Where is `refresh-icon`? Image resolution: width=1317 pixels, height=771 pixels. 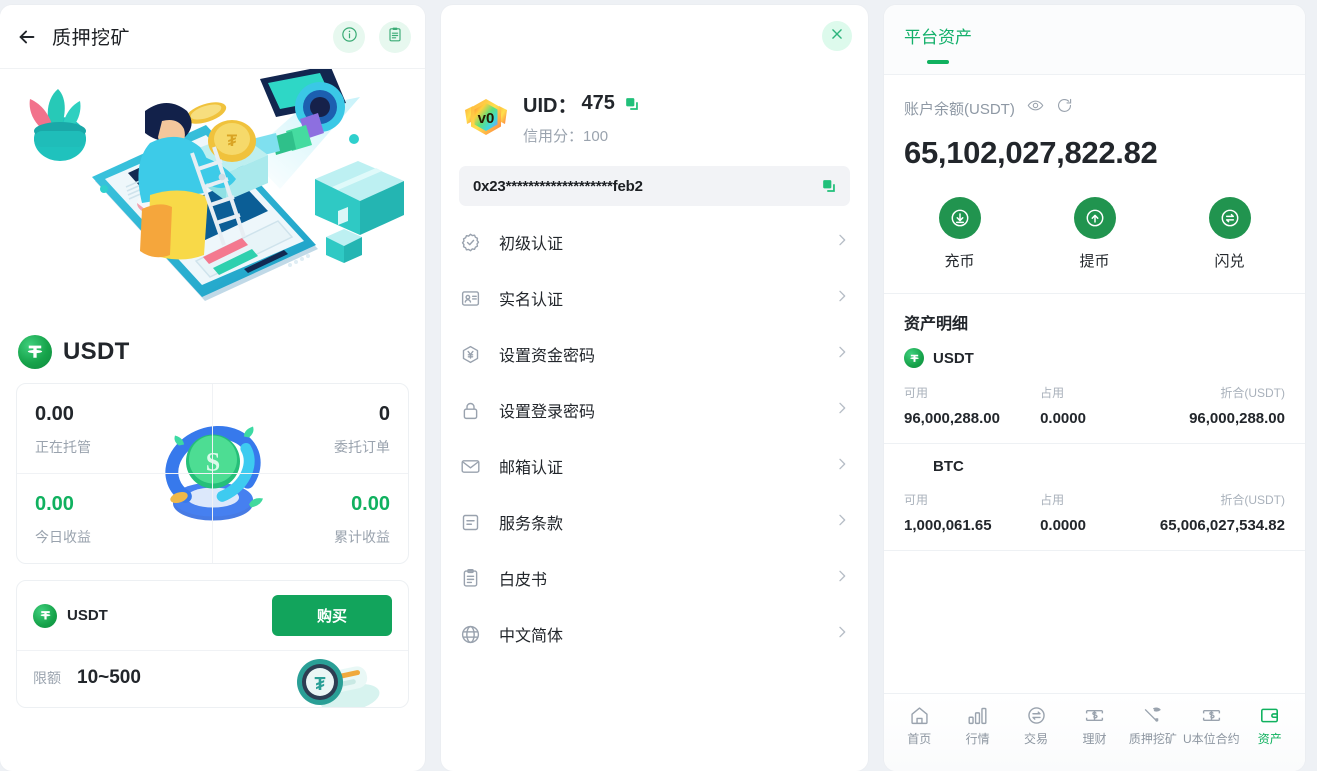 refresh-icon is located at coordinates (1064, 108).